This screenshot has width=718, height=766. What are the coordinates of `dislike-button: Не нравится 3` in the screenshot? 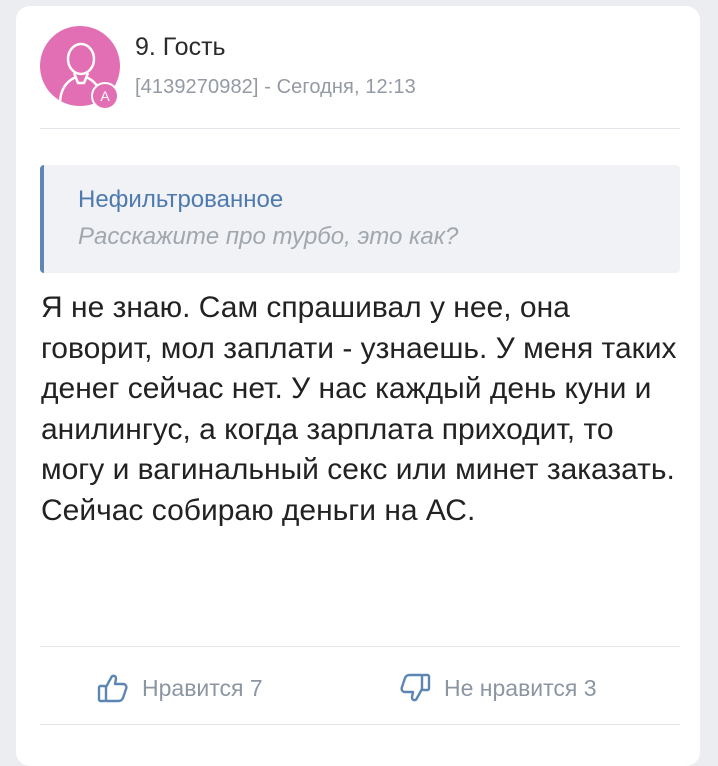 It's located at (497, 688).